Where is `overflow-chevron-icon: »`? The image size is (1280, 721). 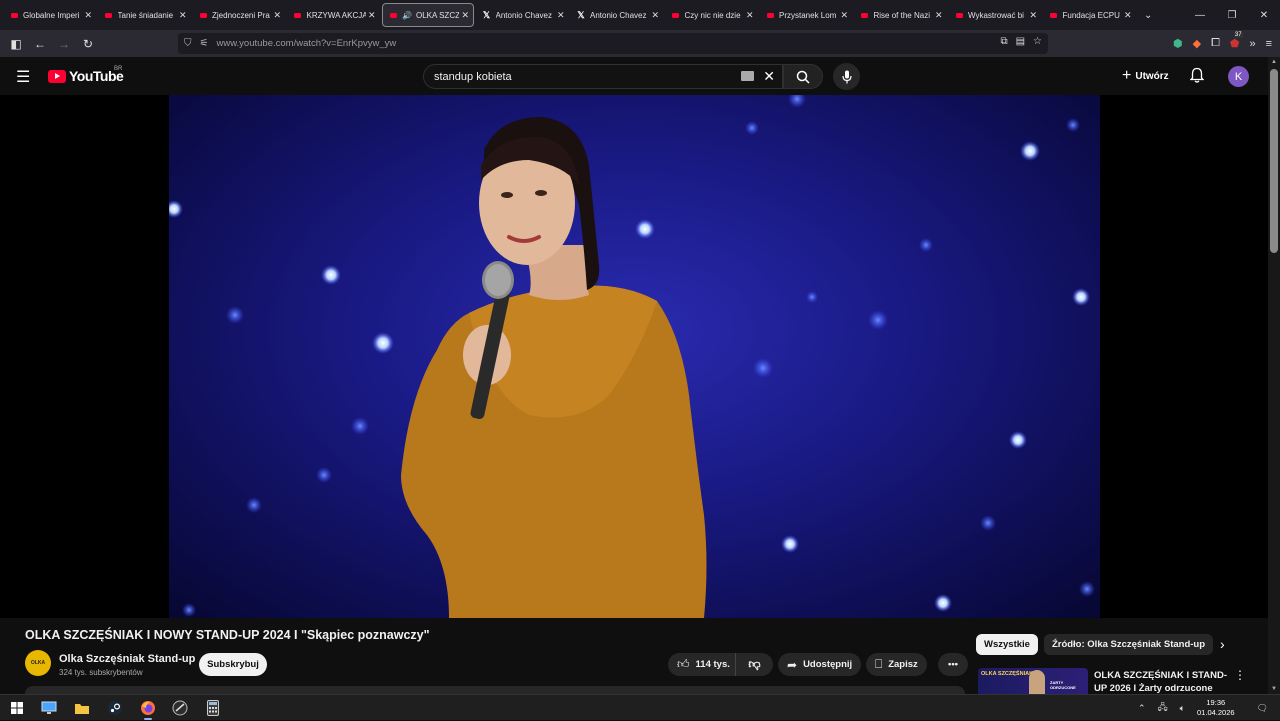
overflow-chevron-icon: » is located at coordinates (1252, 44).